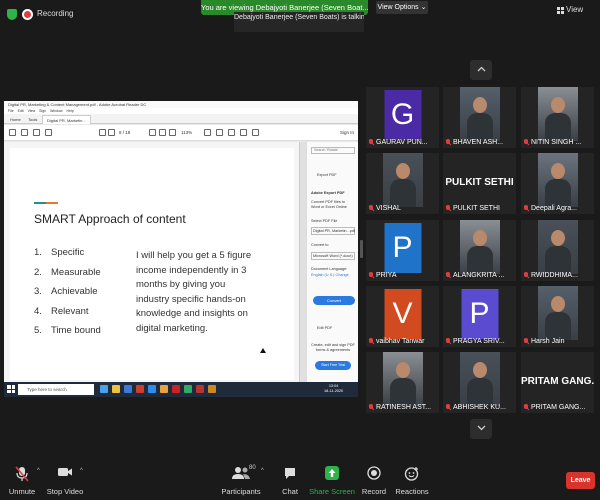 The width and height of the screenshot is (600, 500). Describe the element at coordinates (81, 471) in the screenshot. I see `video-options-caret-icon: ^` at that location.